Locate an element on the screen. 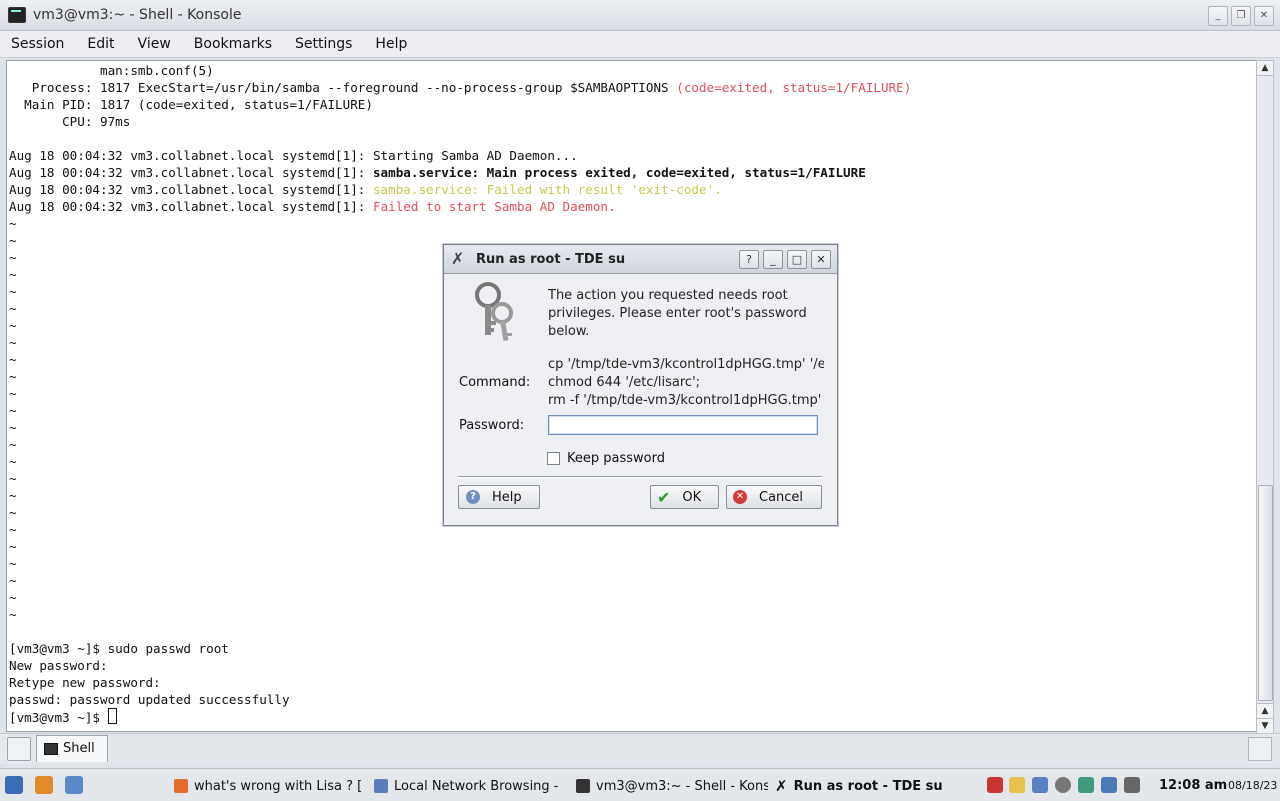 This screenshot has width=1280, height=801. new-session-button is located at coordinates (19, 749).